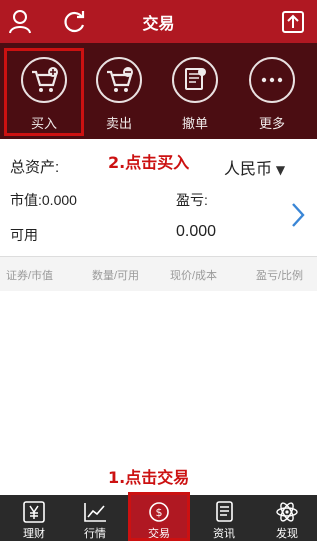  Describe the element at coordinates (280, 276) in the screenshot. I see `column-header: 盈亏/比例` at that location.